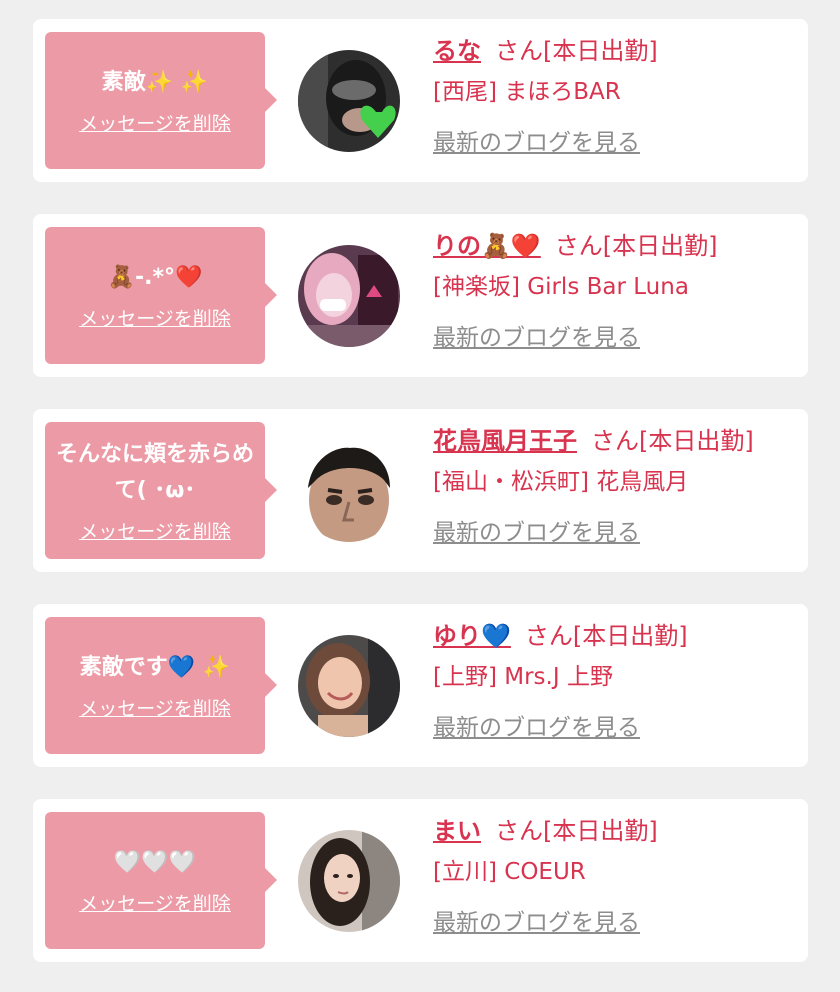  What do you see at coordinates (155, 82) in the screenshot?
I see `message-text: 素敵✨ ✨` at bounding box center [155, 82].